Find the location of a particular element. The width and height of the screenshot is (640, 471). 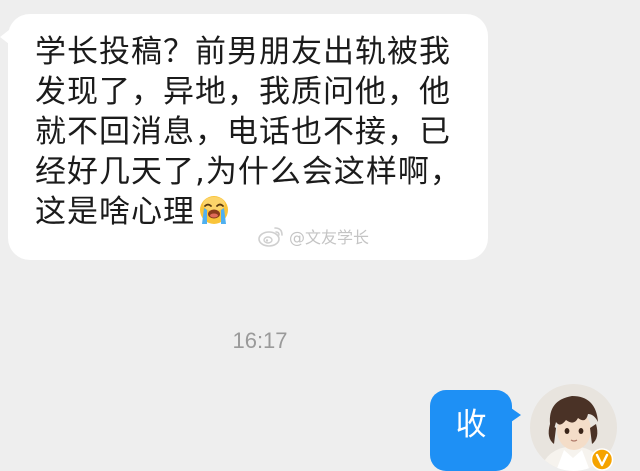

message-line-text: 这是啥心理 is located at coordinates (115, 212).